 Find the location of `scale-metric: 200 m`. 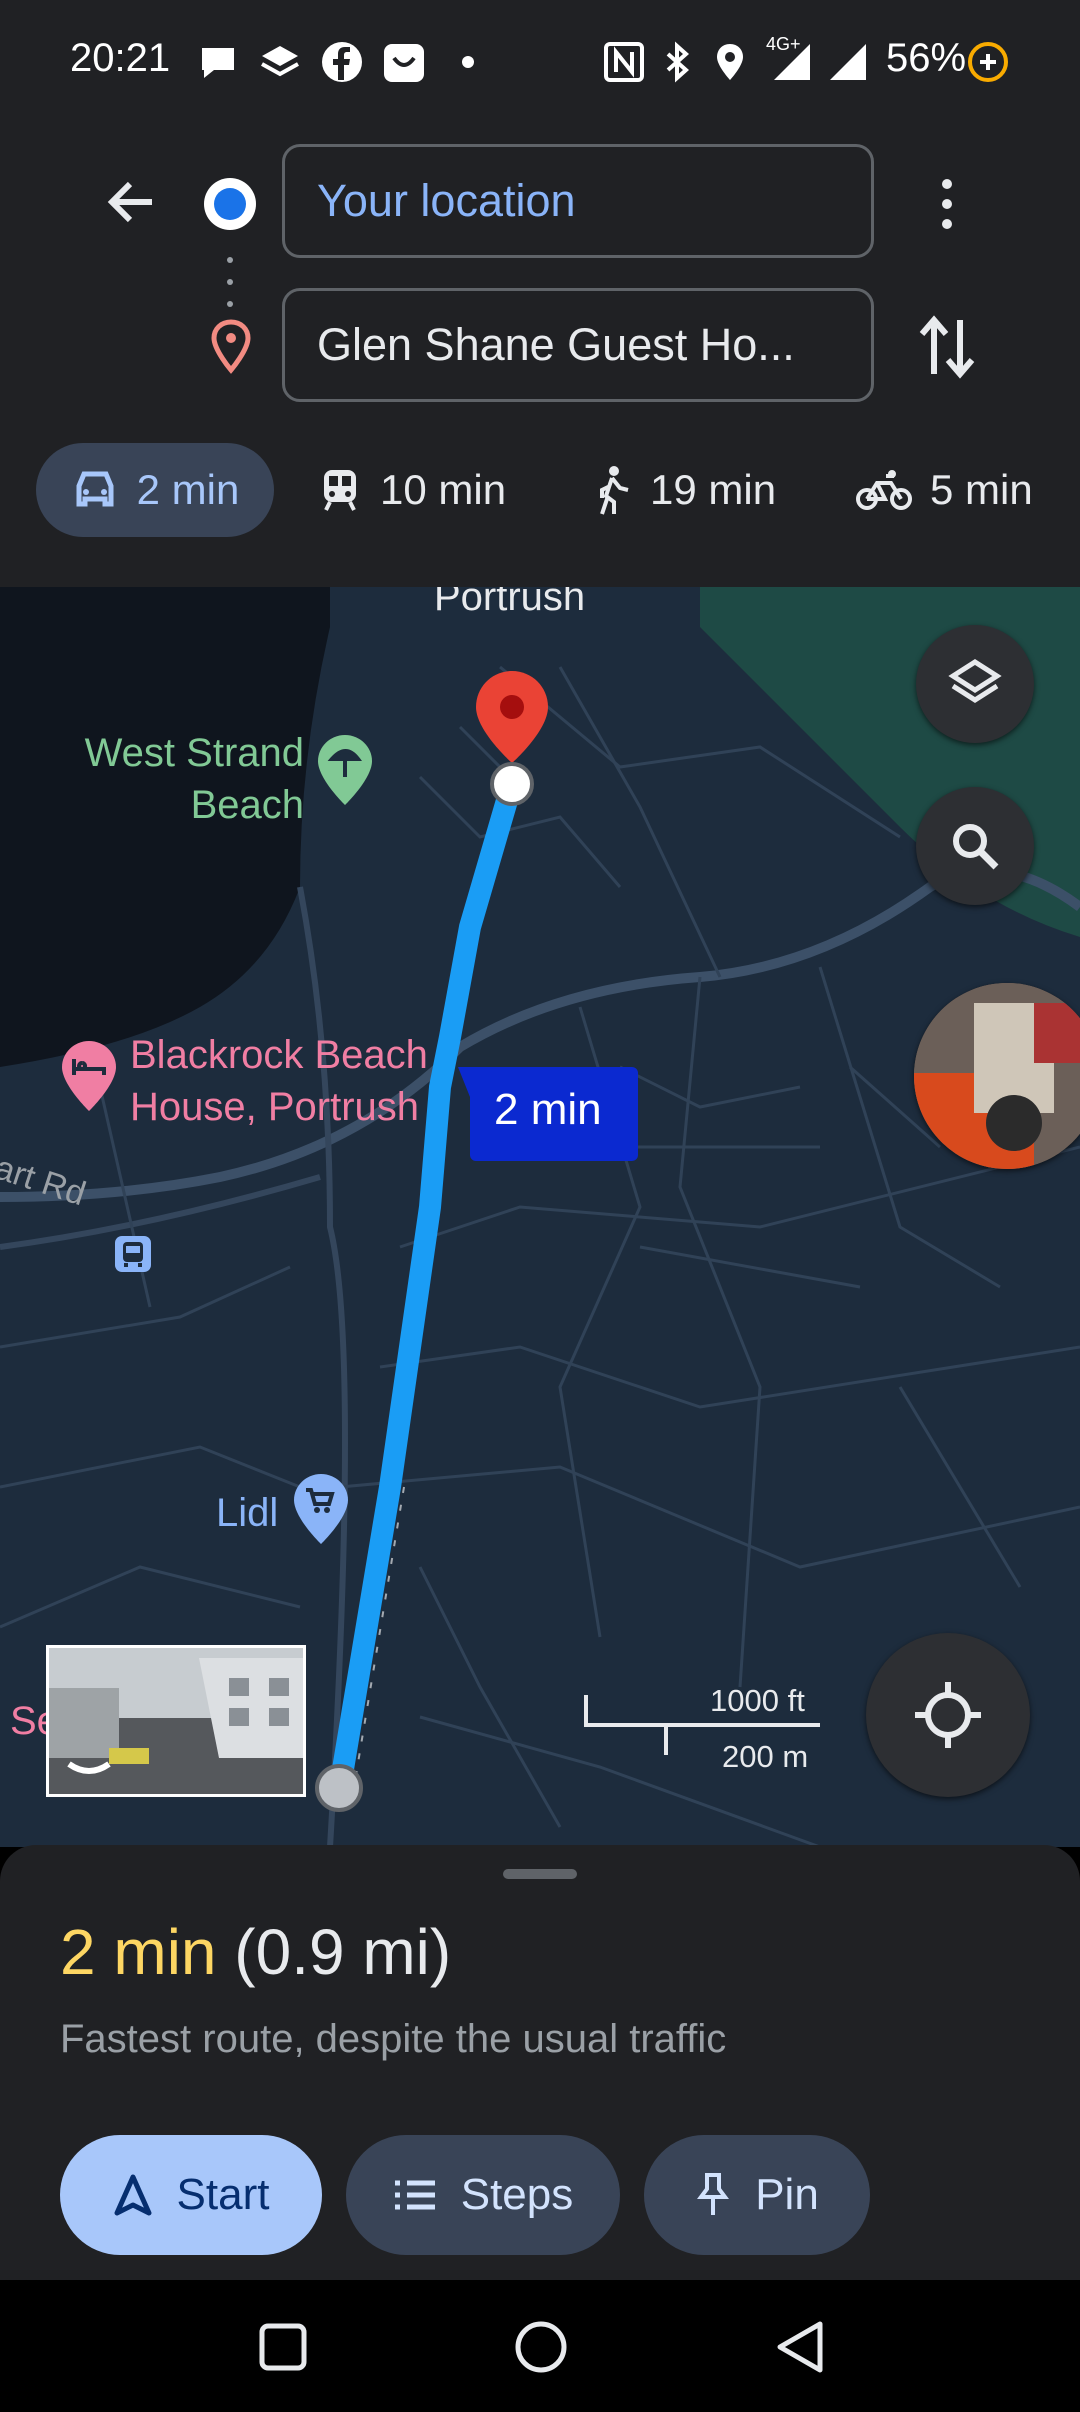

scale-metric: 200 m is located at coordinates (765, 1756).